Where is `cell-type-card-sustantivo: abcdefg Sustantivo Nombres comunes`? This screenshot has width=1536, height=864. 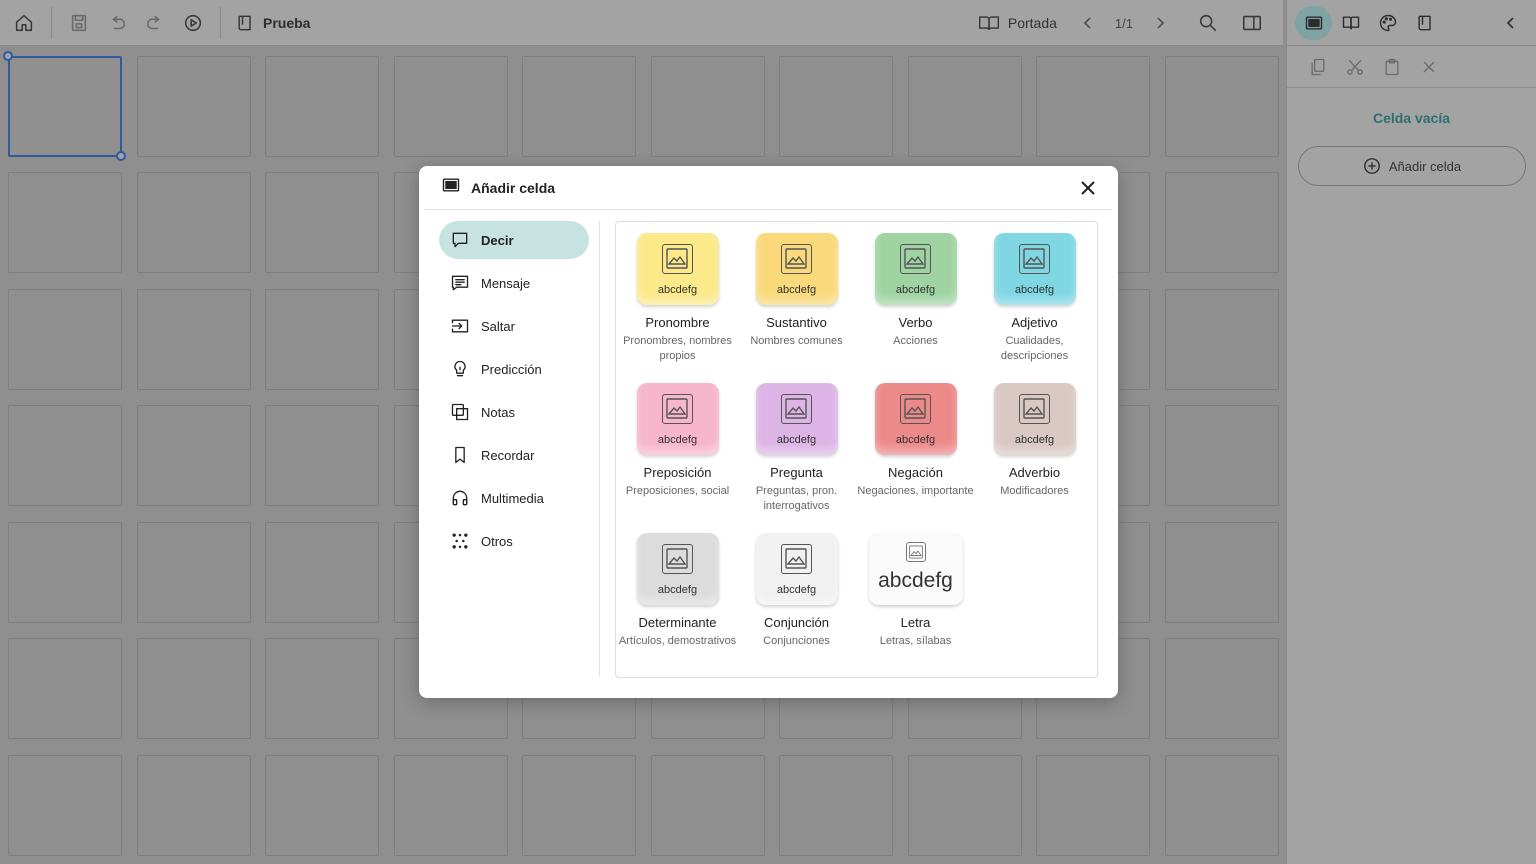 cell-type-card-sustantivo: abcdefg Sustantivo Nombres comunes is located at coordinates (796, 291).